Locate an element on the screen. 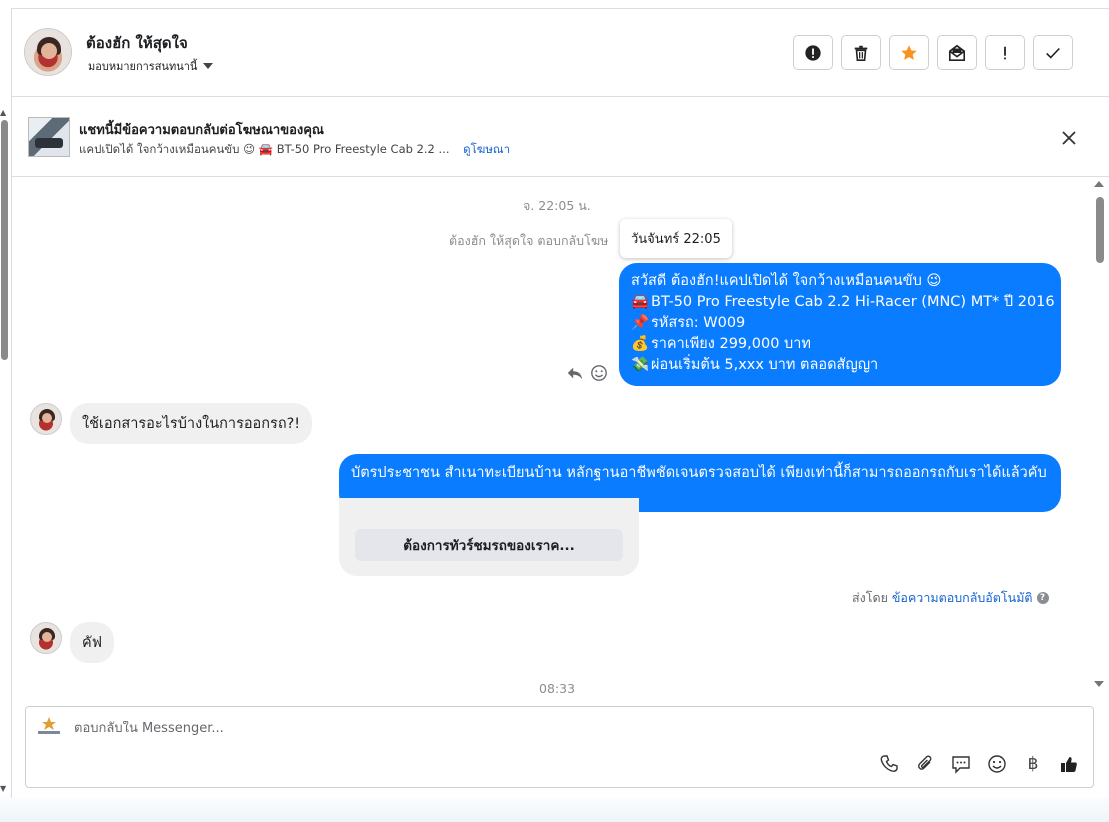 The height and width of the screenshot is (822, 1109). help-icon: ? is located at coordinates (1042, 598).